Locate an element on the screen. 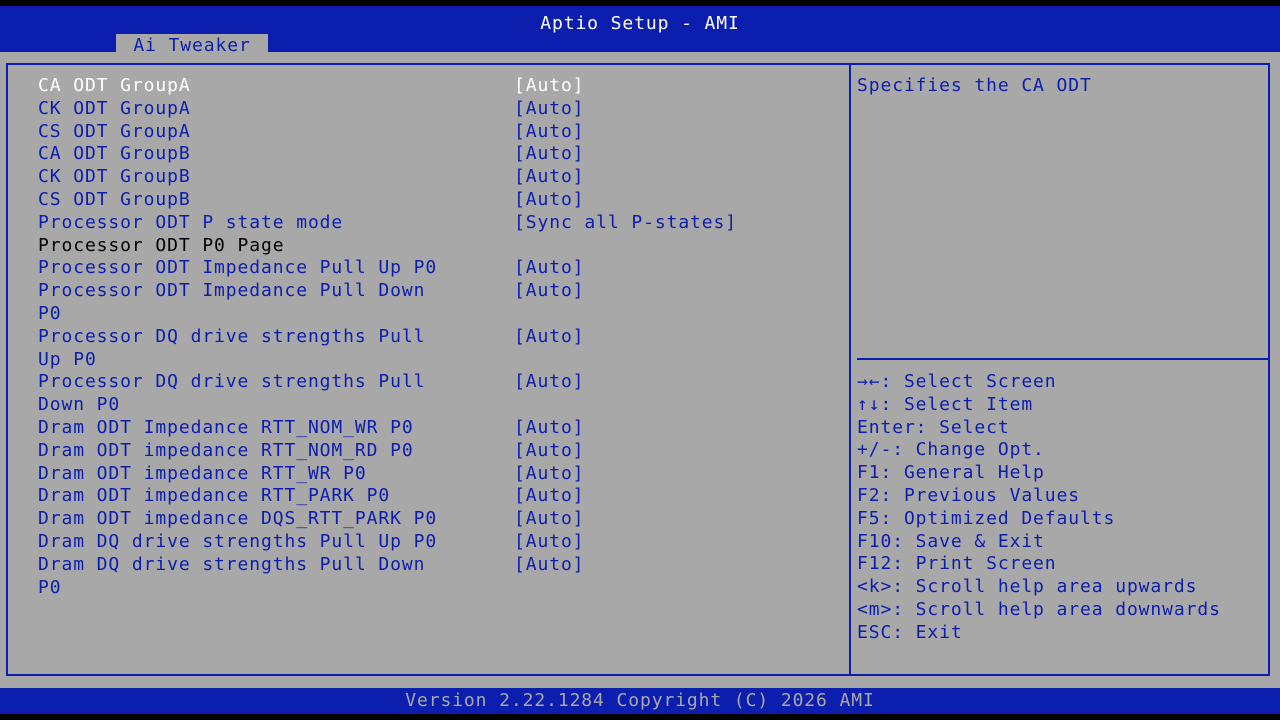 This screenshot has height=720, width=1280. header-bar: Aptio Setup - AMI Ai Tweaker is located at coordinates (640, 32).